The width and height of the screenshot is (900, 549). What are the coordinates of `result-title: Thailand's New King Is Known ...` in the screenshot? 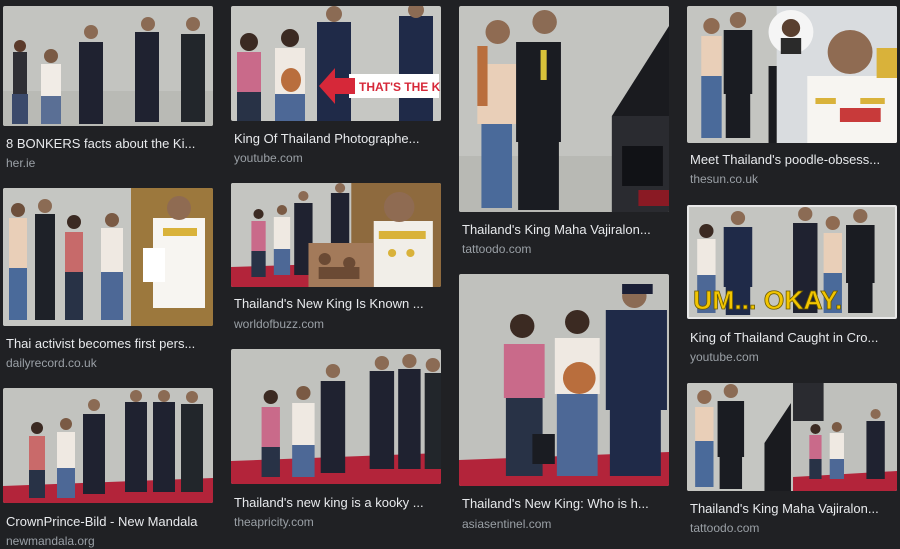 It's located at (336, 304).